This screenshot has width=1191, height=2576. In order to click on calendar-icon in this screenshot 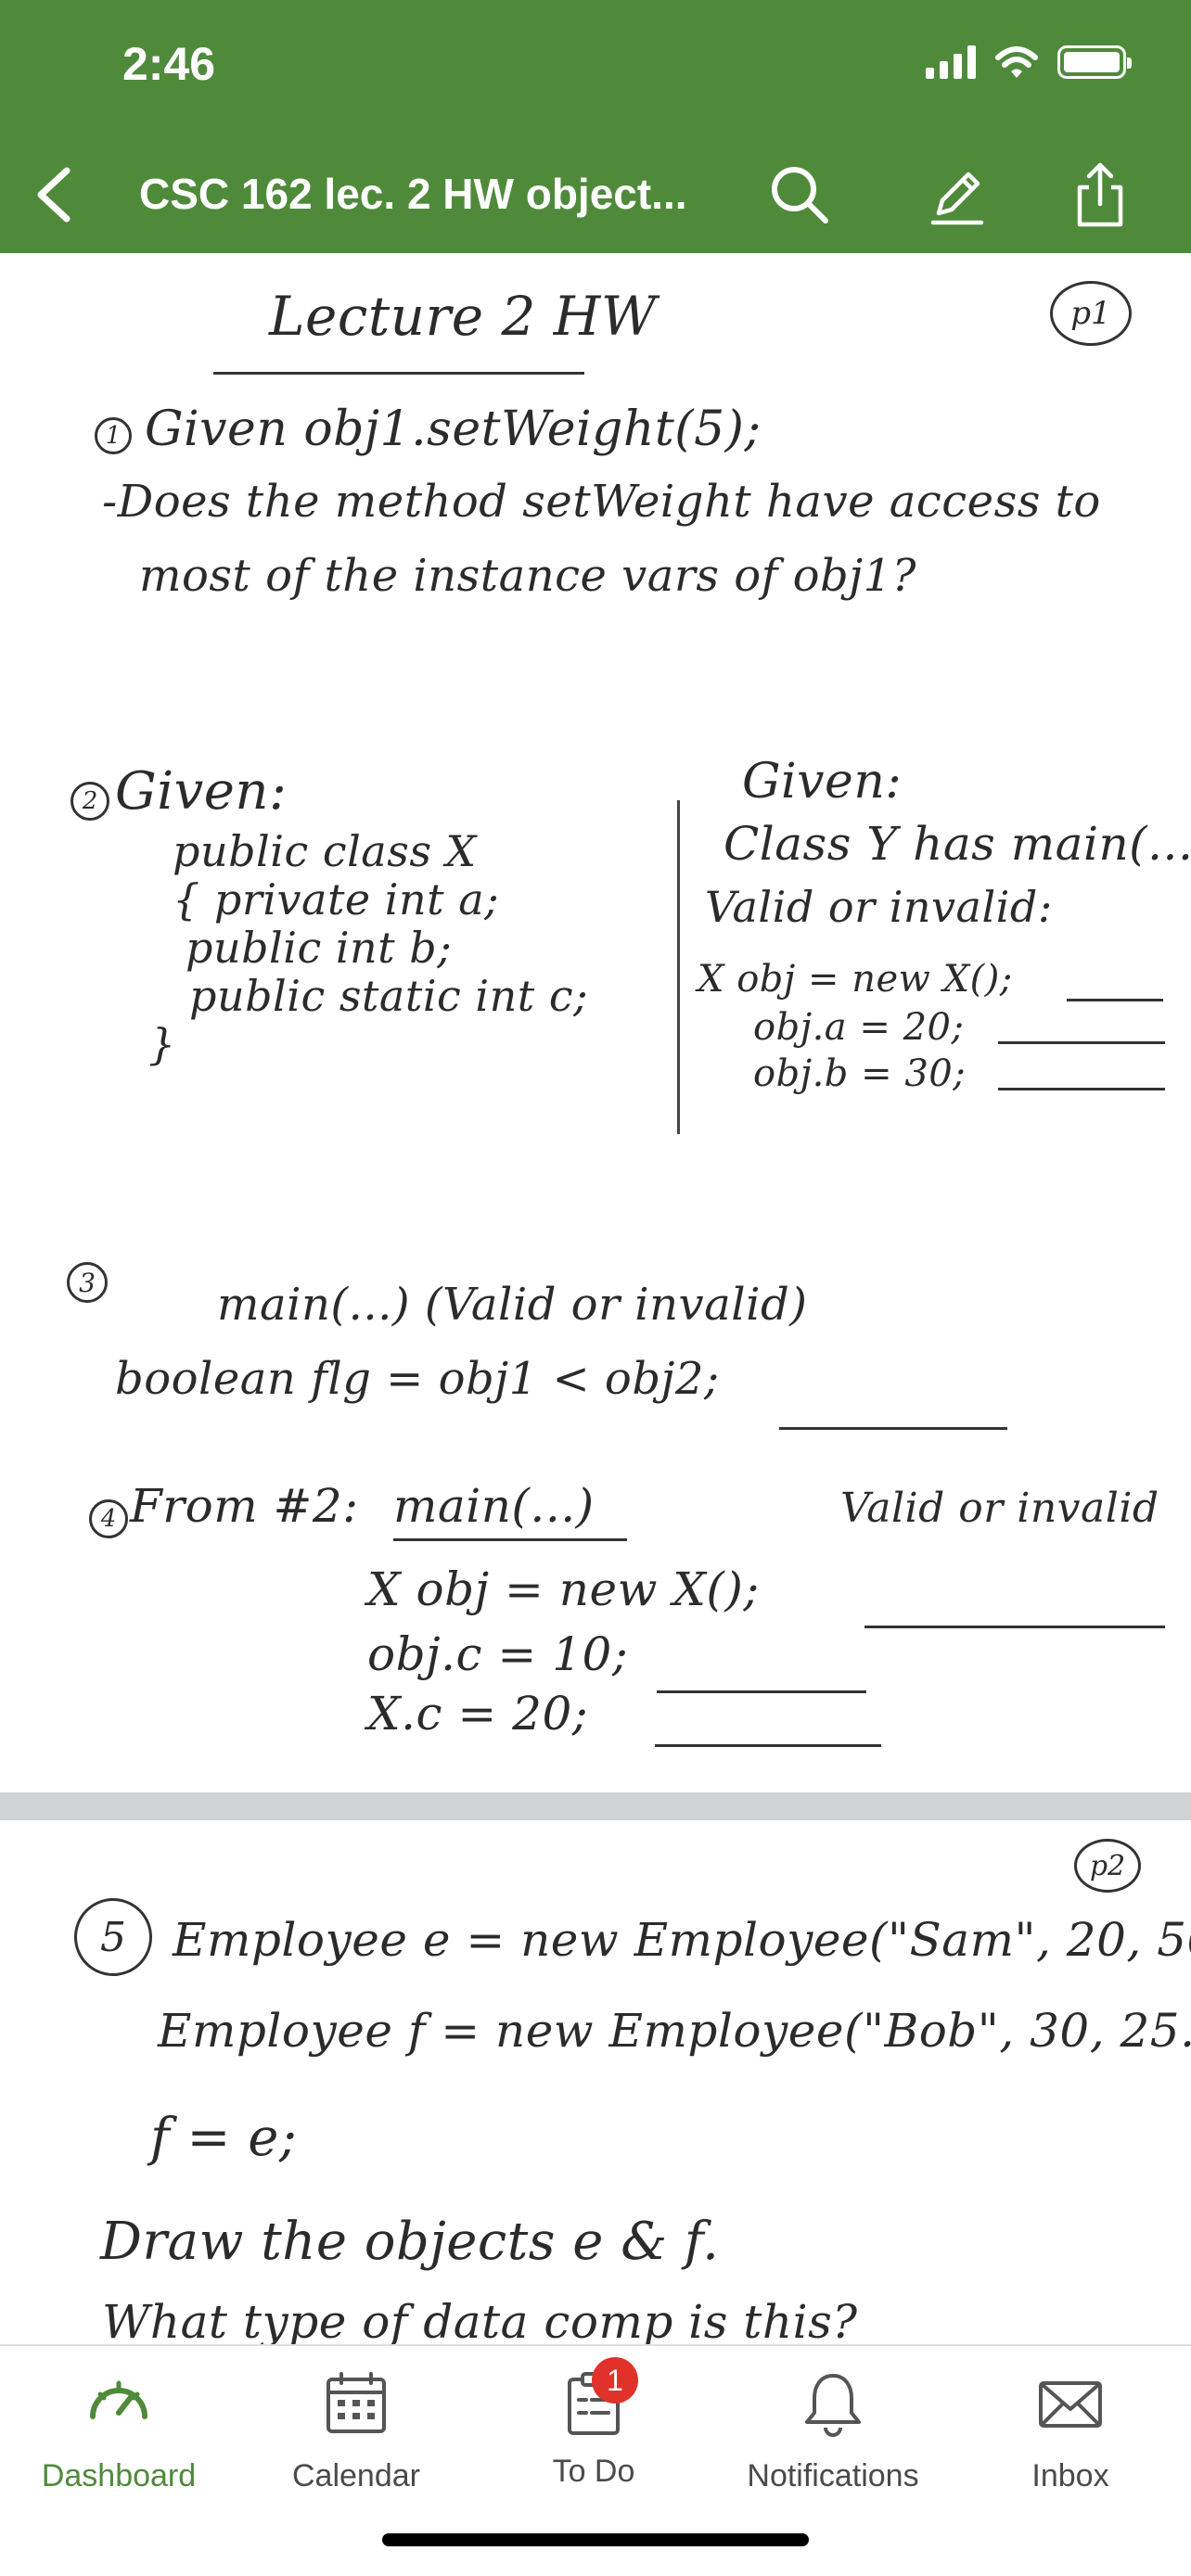, I will do `click(356, 2402)`.